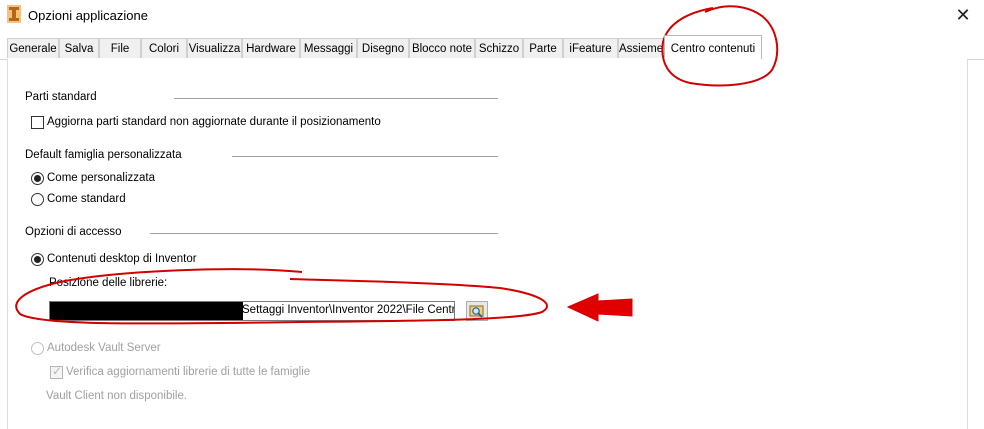  Describe the element at coordinates (37, 348) in the screenshot. I see `radio-autodesk-vault-server` at that location.